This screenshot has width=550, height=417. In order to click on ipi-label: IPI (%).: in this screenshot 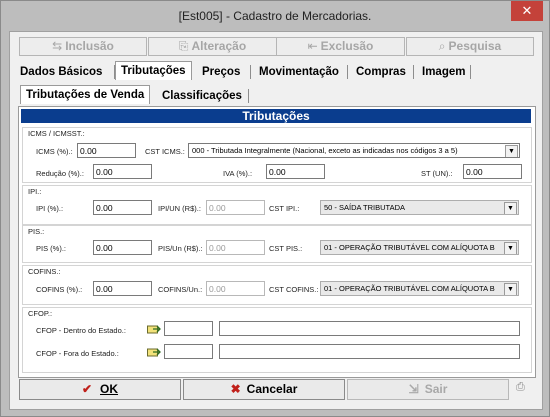, I will do `click(50, 208)`.